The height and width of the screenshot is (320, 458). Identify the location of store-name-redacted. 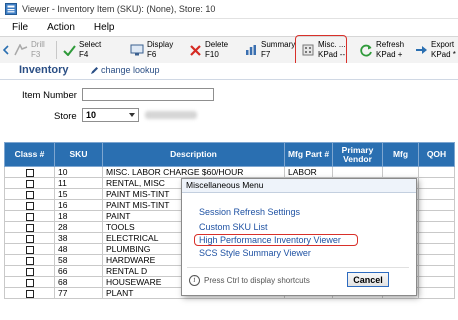
(171, 115).